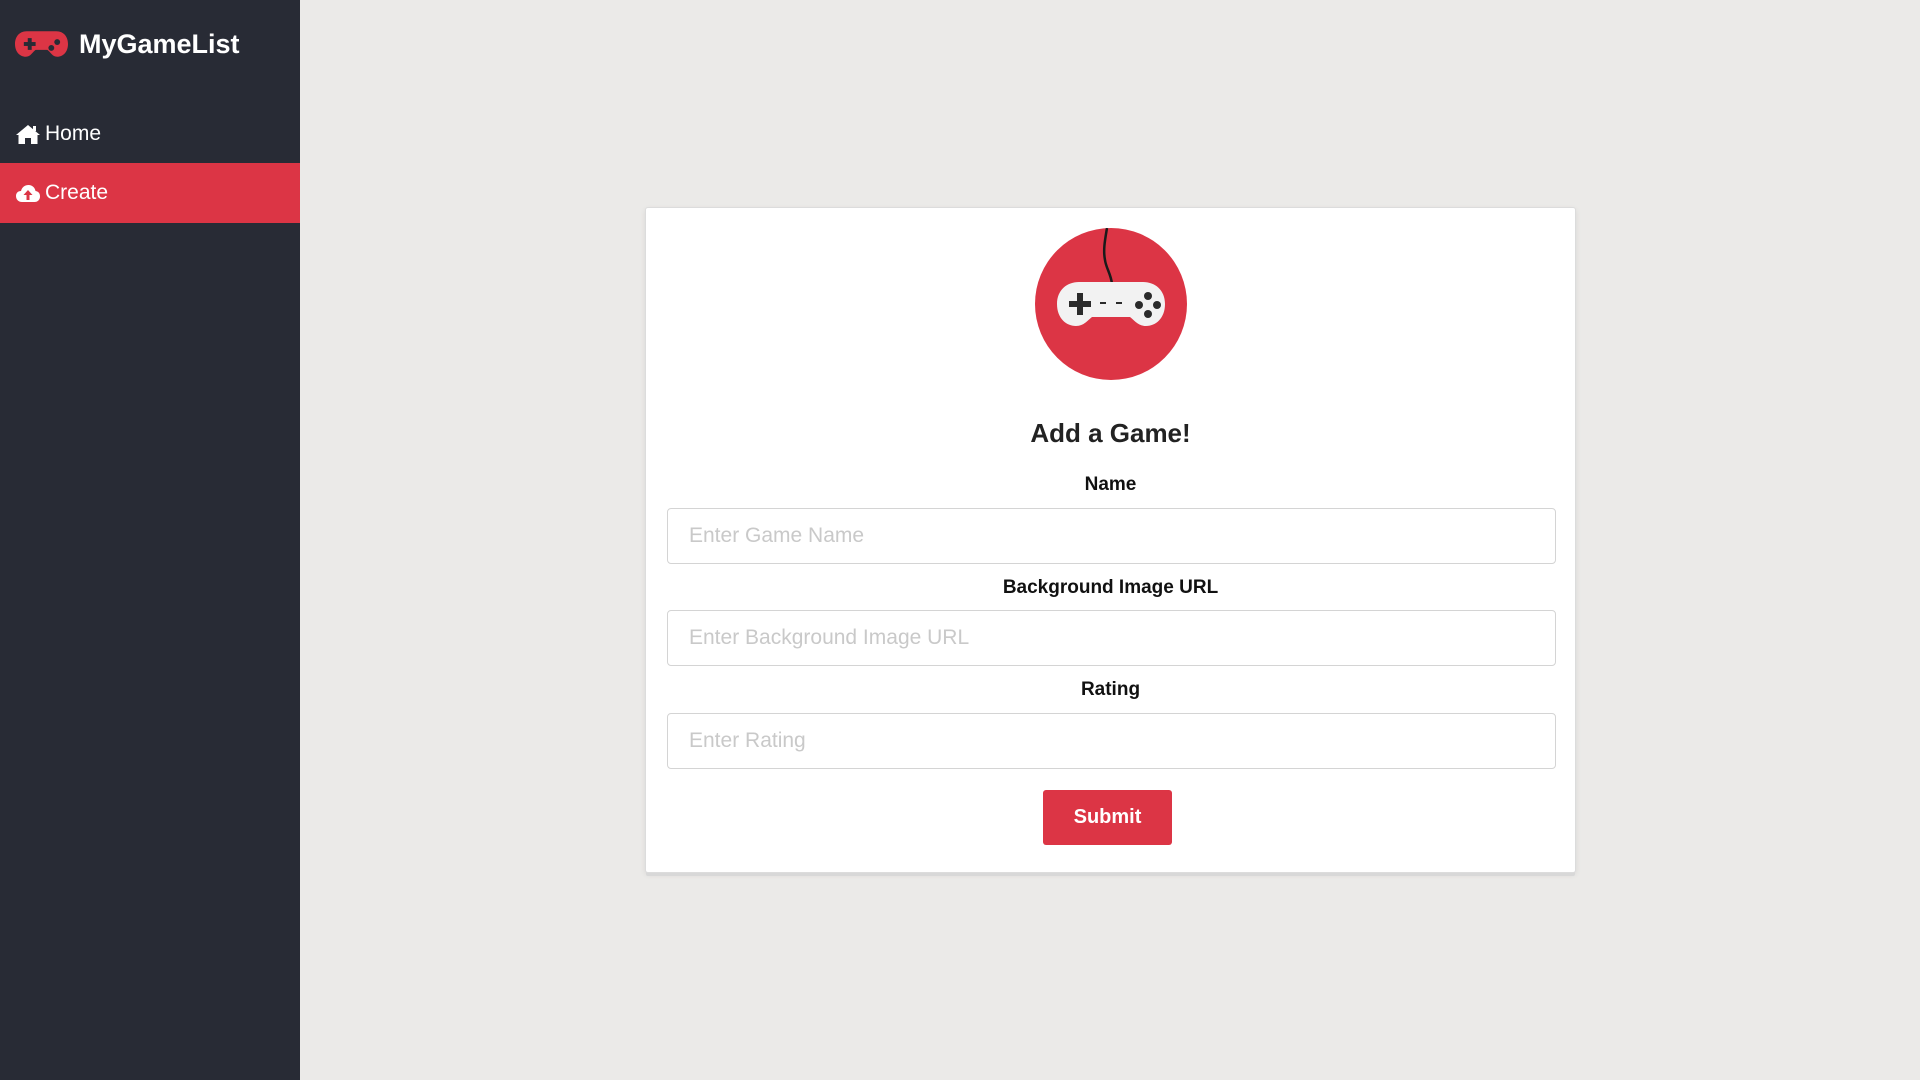 This screenshot has width=1920, height=1080. Describe the element at coordinates (1111, 638) in the screenshot. I see `background-image-url-input` at that location.